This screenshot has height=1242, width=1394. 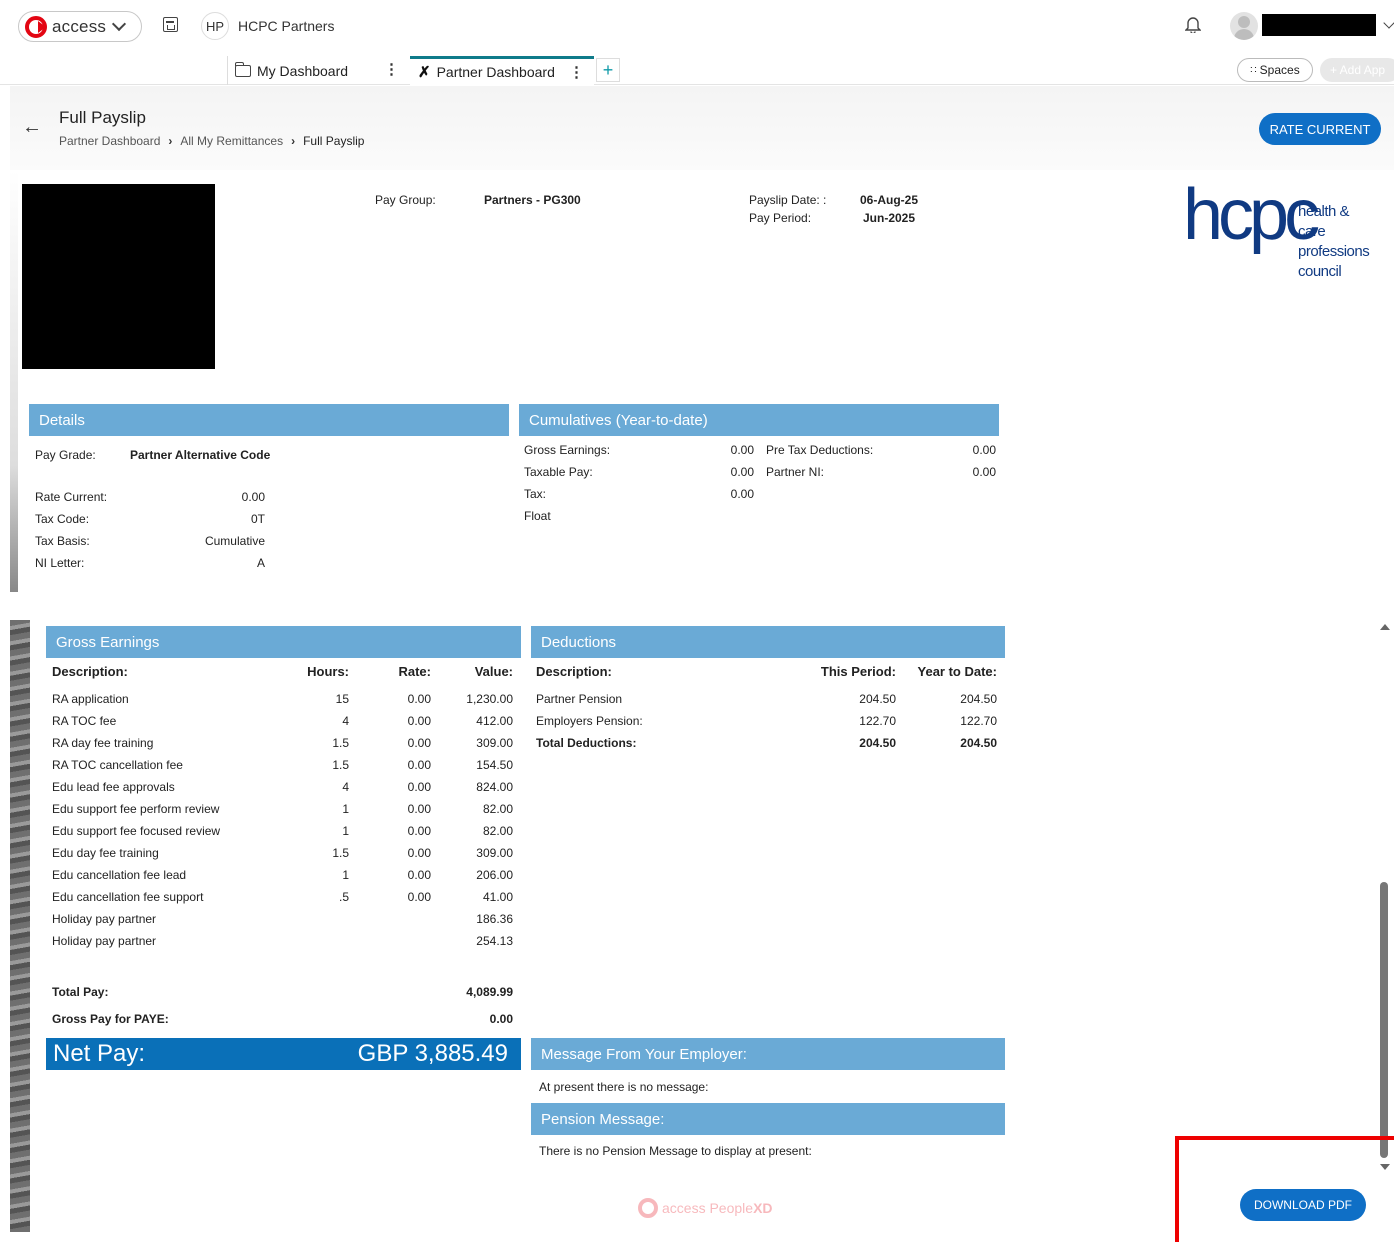 What do you see at coordinates (957, 671) in the screenshot?
I see `deductions-col-year-to-date: Year to Date:` at bounding box center [957, 671].